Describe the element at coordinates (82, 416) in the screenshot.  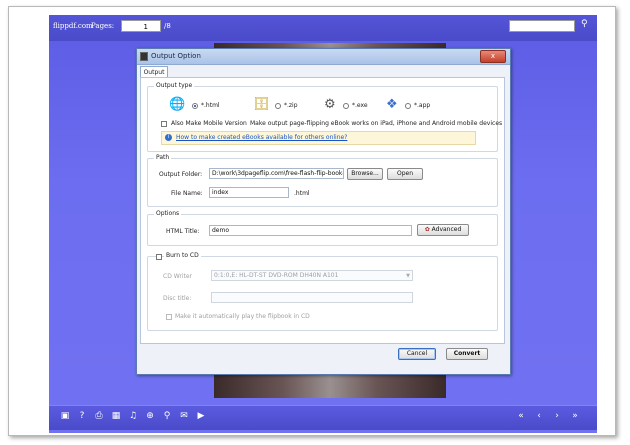
I see `help-icon: ?` at that location.